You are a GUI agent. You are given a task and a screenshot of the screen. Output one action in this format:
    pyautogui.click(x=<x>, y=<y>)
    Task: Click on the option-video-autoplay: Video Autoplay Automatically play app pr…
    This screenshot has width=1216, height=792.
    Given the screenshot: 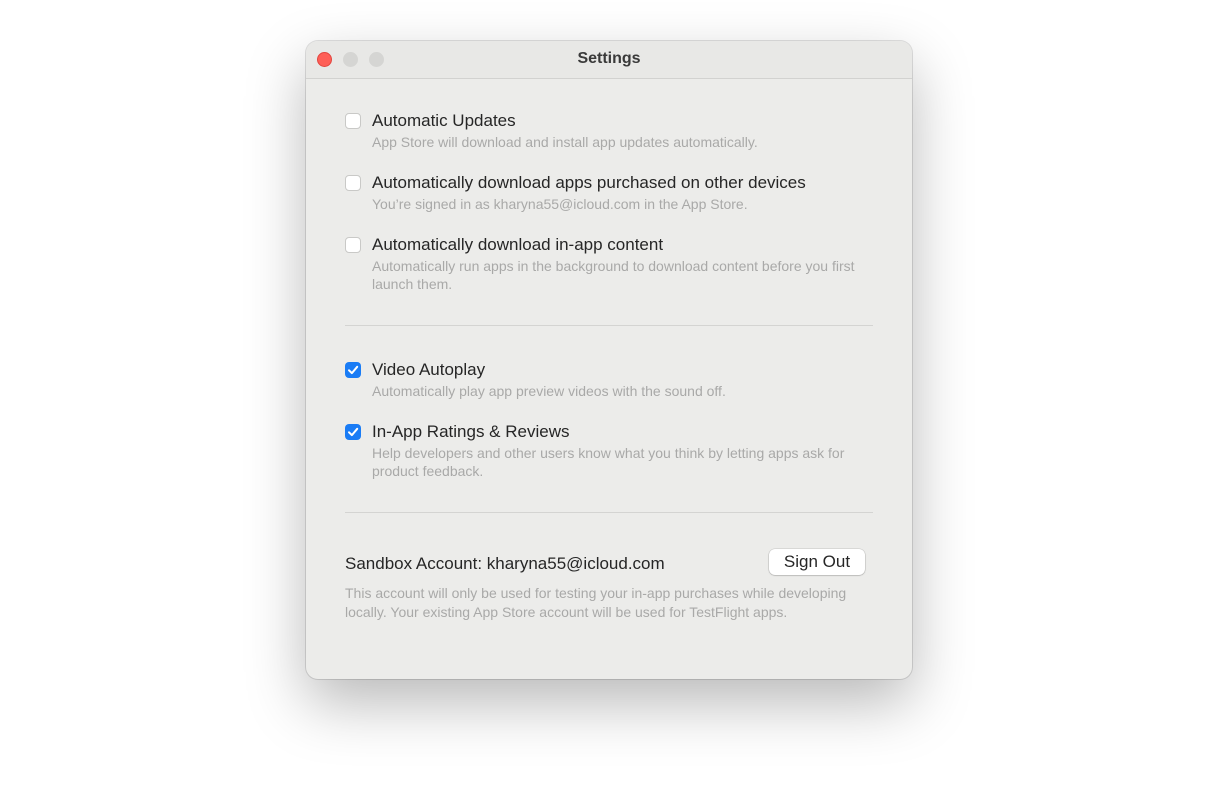 What is the action you would take?
    pyautogui.click(x=609, y=380)
    